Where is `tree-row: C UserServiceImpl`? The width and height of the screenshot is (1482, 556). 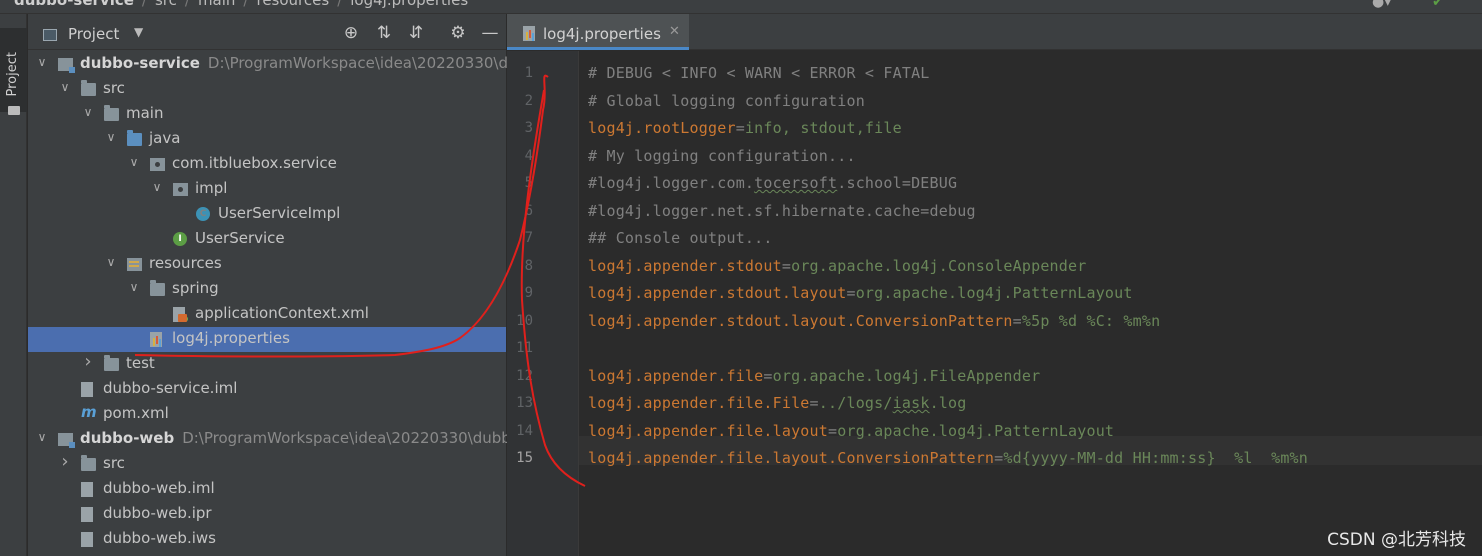
tree-row: C UserServiceImpl is located at coordinates (267, 214).